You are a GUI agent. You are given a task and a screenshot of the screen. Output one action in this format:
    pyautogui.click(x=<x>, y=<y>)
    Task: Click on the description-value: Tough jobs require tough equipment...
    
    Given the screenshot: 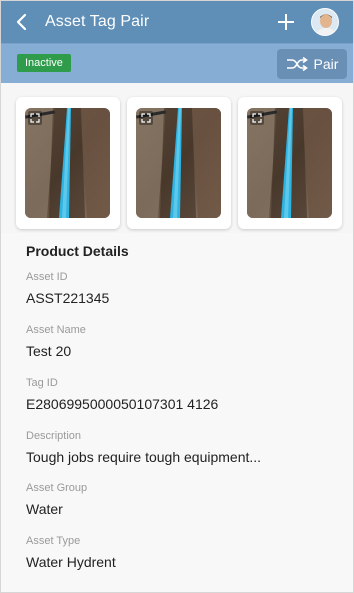 What is the action you would take?
    pyautogui.click(x=144, y=457)
    